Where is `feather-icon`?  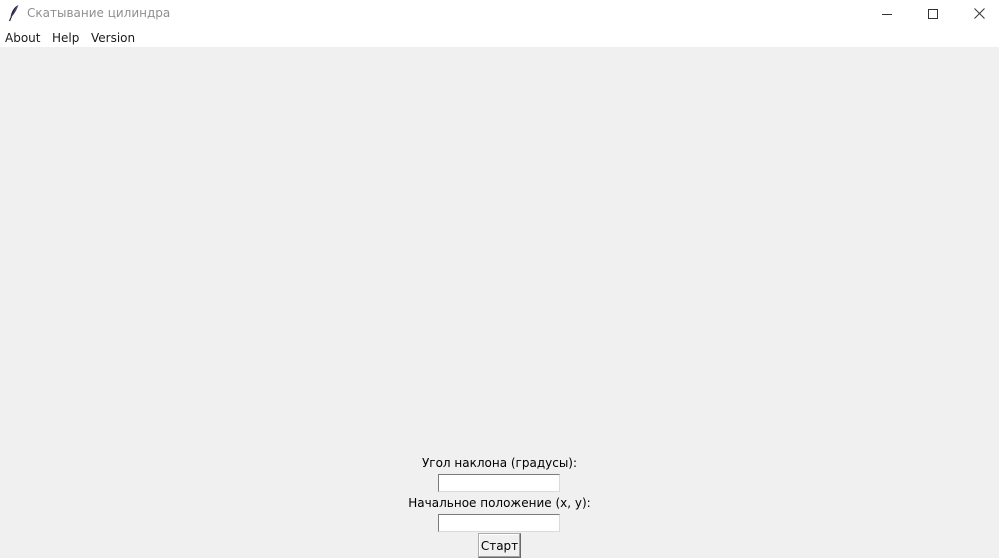 feather-icon is located at coordinates (14, 13).